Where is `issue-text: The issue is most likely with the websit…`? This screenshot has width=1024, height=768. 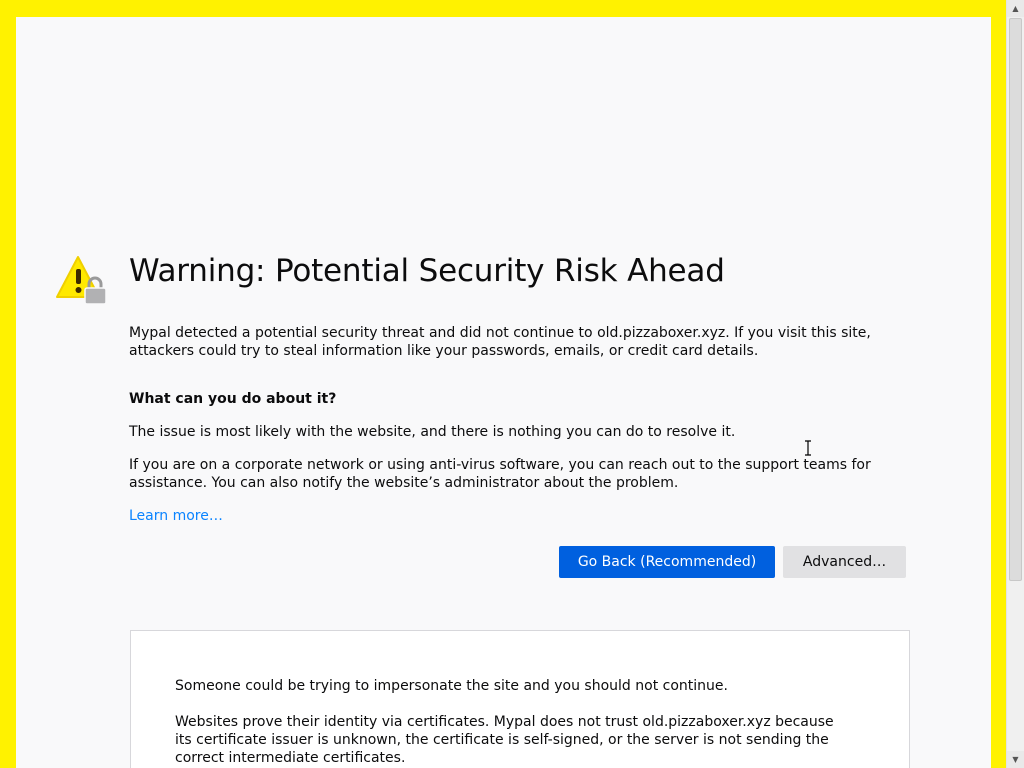 issue-text: The issue is most likely with the websit… is located at coordinates (432, 432).